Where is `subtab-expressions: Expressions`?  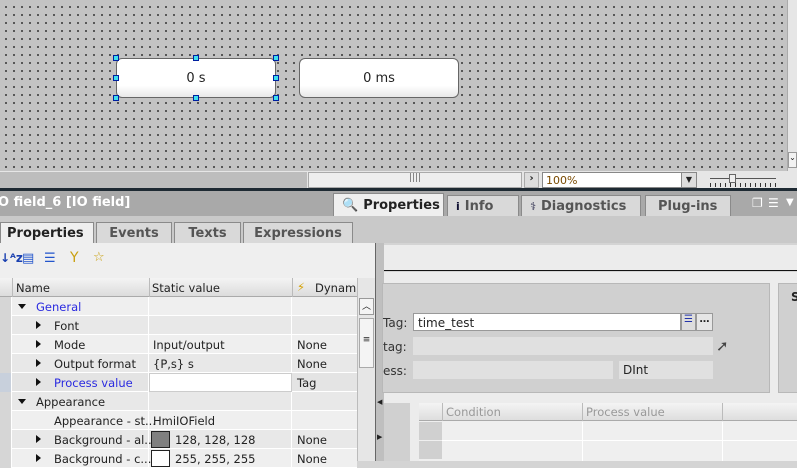 subtab-expressions: Expressions is located at coordinates (298, 232).